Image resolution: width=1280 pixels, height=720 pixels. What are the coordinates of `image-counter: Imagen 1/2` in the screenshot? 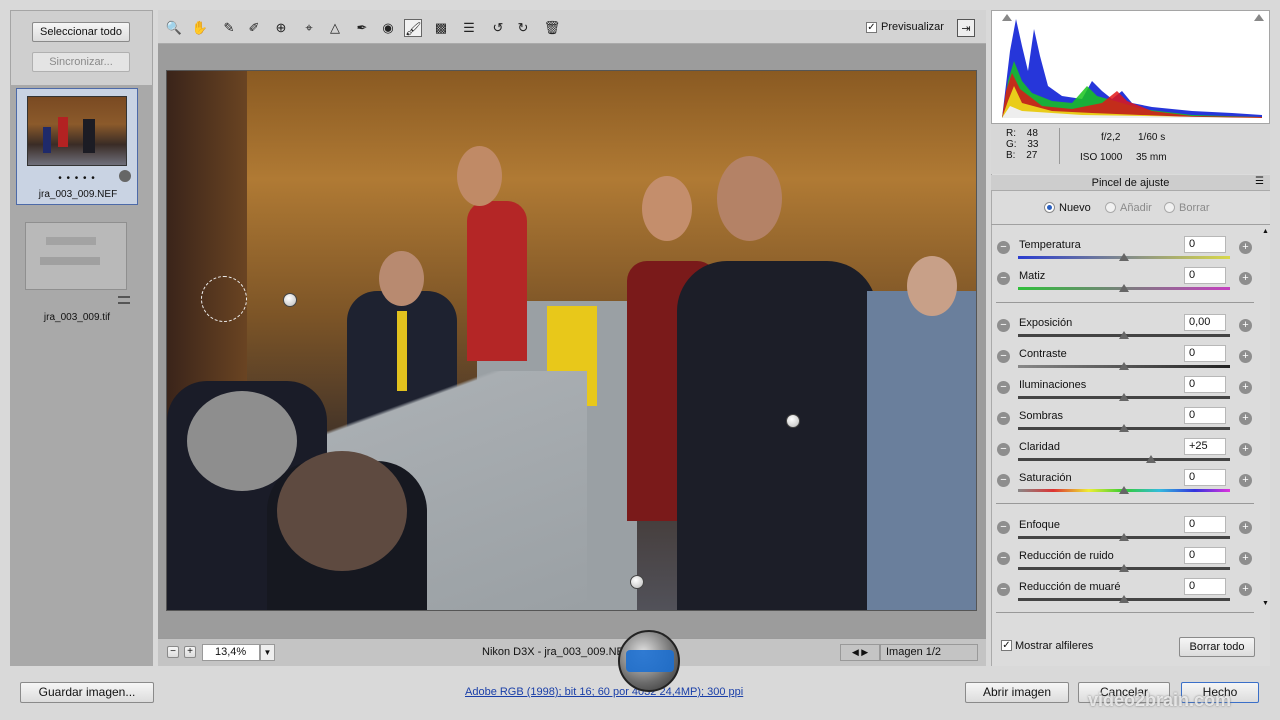 It's located at (929, 652).